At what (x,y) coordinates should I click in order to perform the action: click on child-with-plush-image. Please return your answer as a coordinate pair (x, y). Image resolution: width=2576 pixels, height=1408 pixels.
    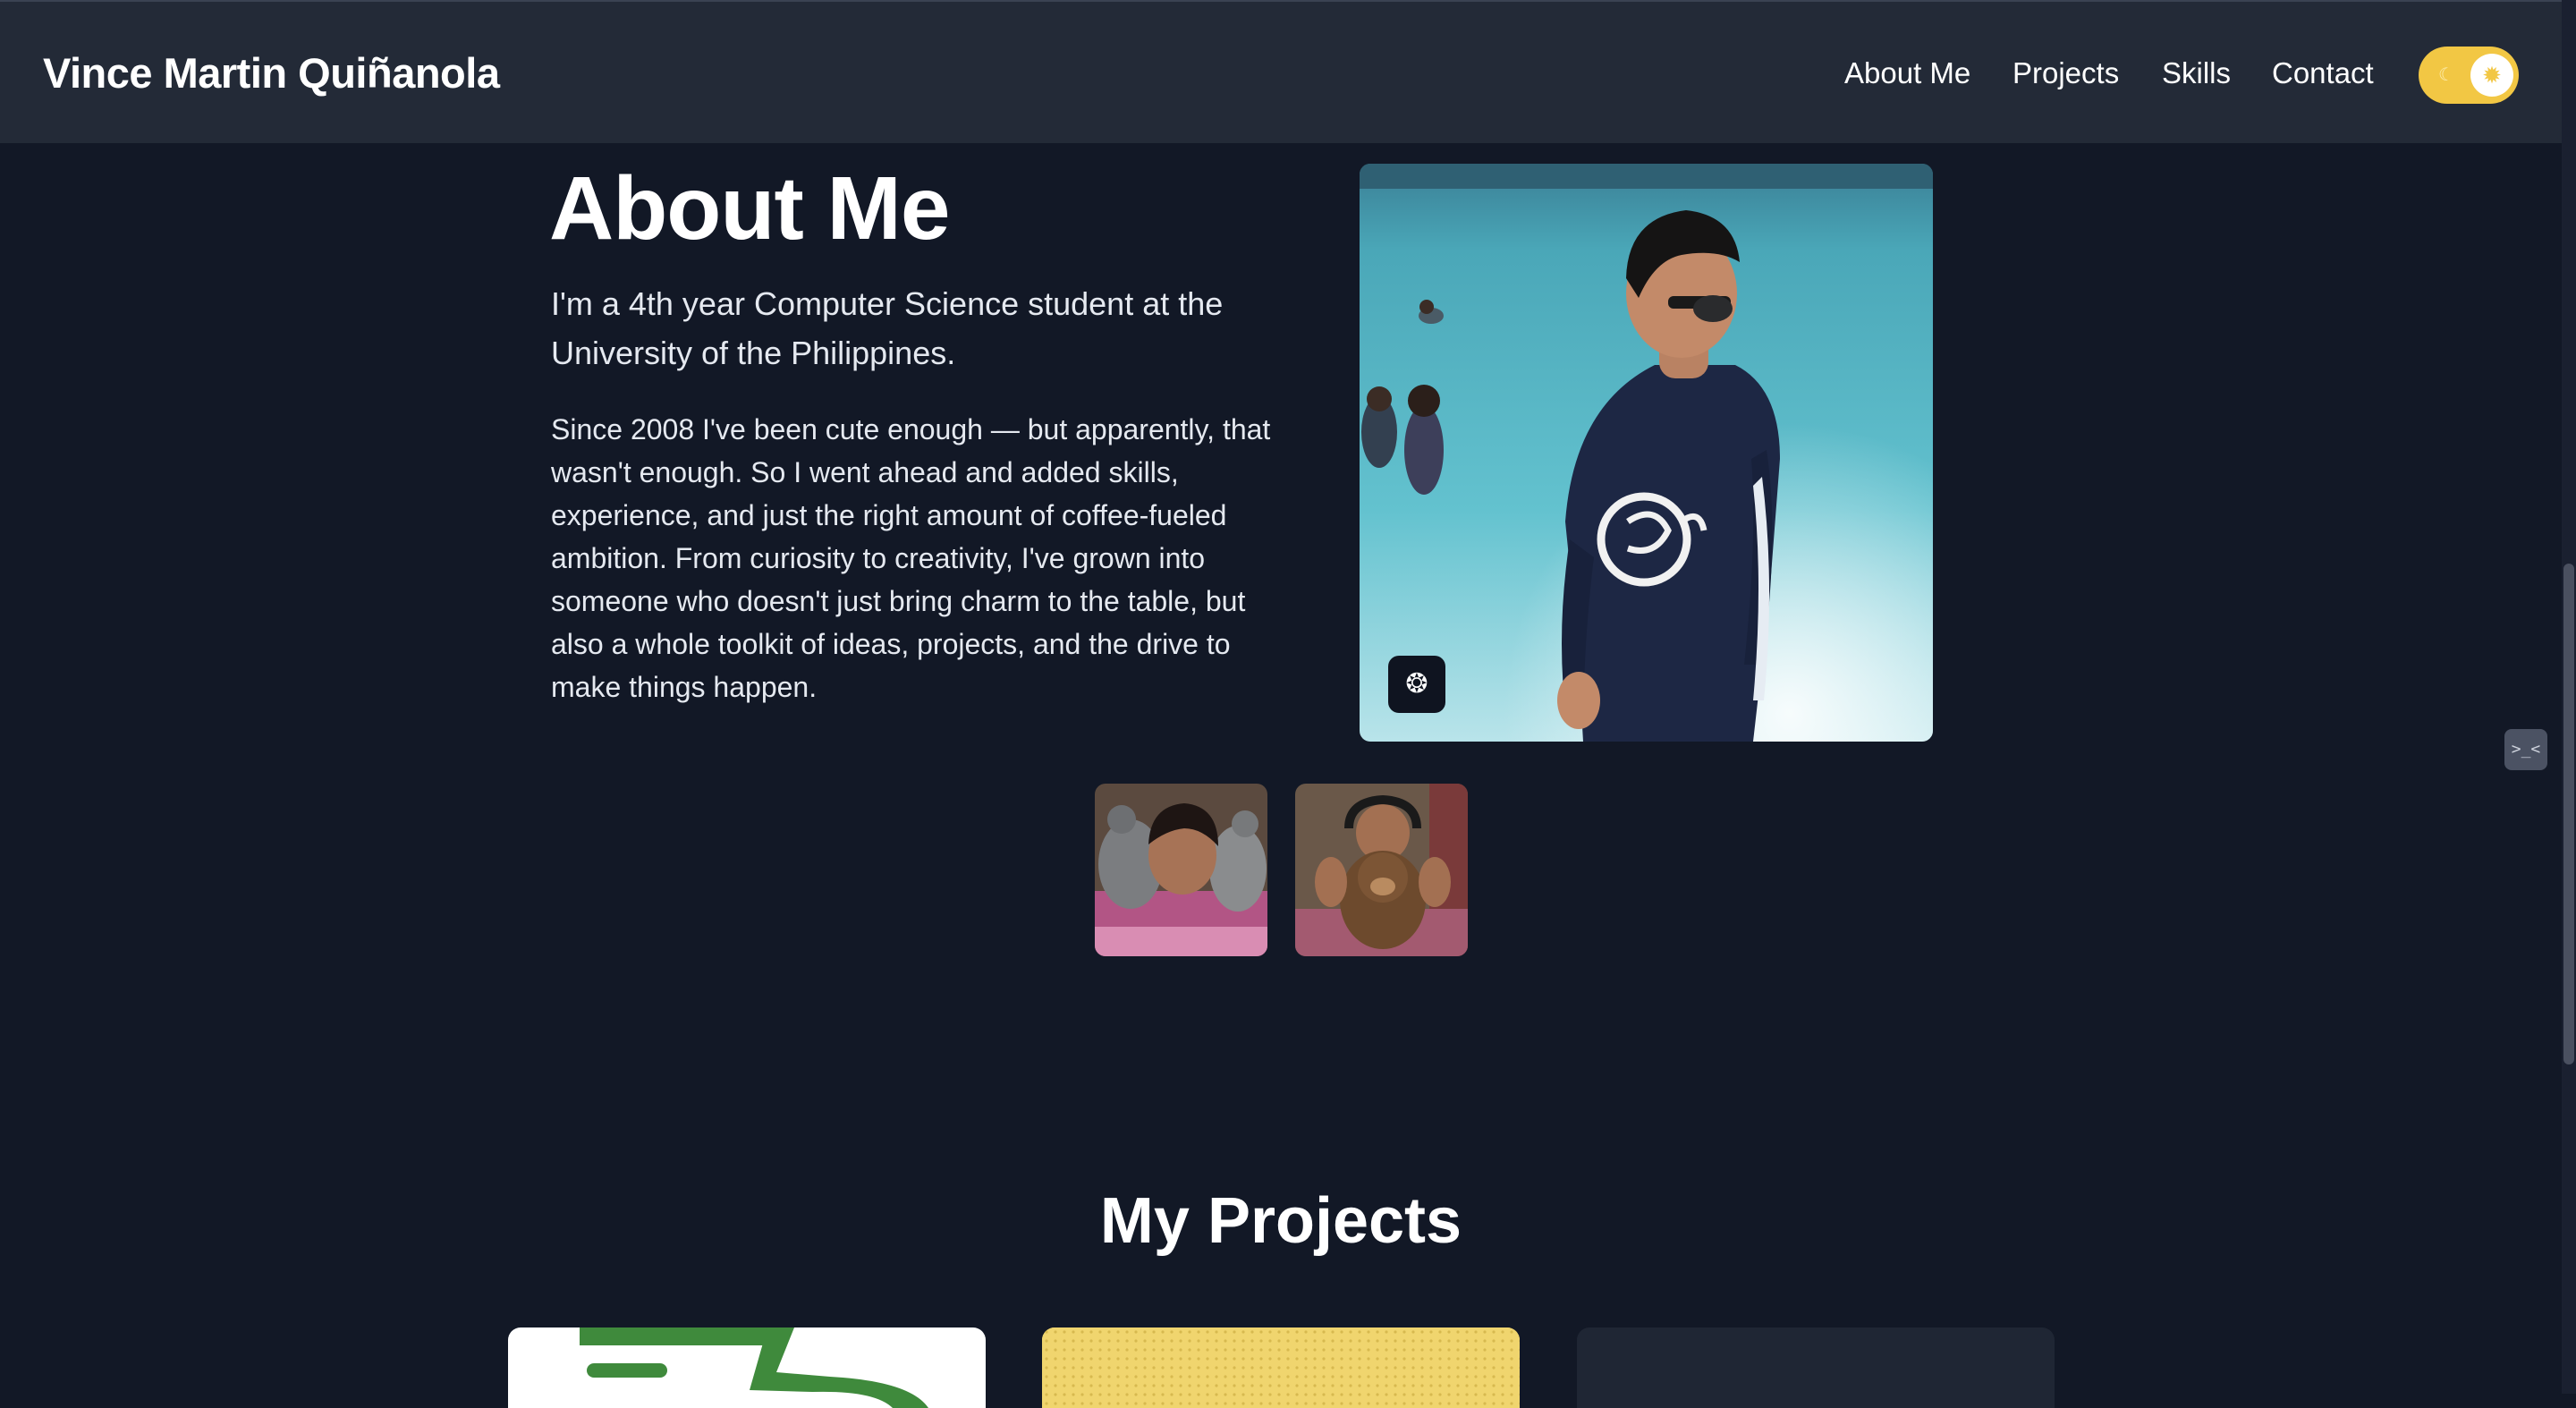
    Looking at the image, I should click on (1181, 870).